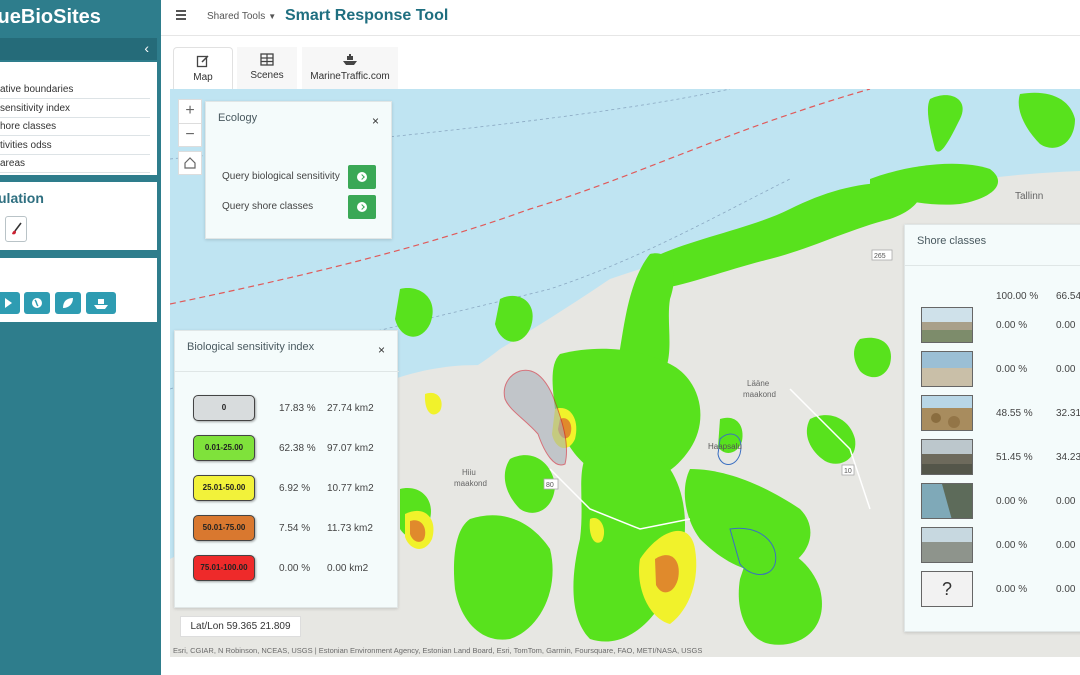 The height and width of the screenshot is (675, 1080). What do you see at coordinates (16, 229) in the screenshot?
I see `brush-button` at bounding box center [16, 229].